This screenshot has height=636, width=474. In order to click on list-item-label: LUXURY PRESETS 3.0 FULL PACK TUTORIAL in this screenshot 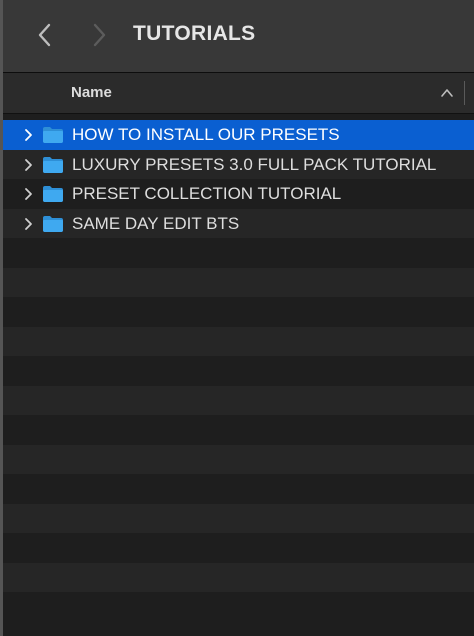, I will do `click(254, 164)`.